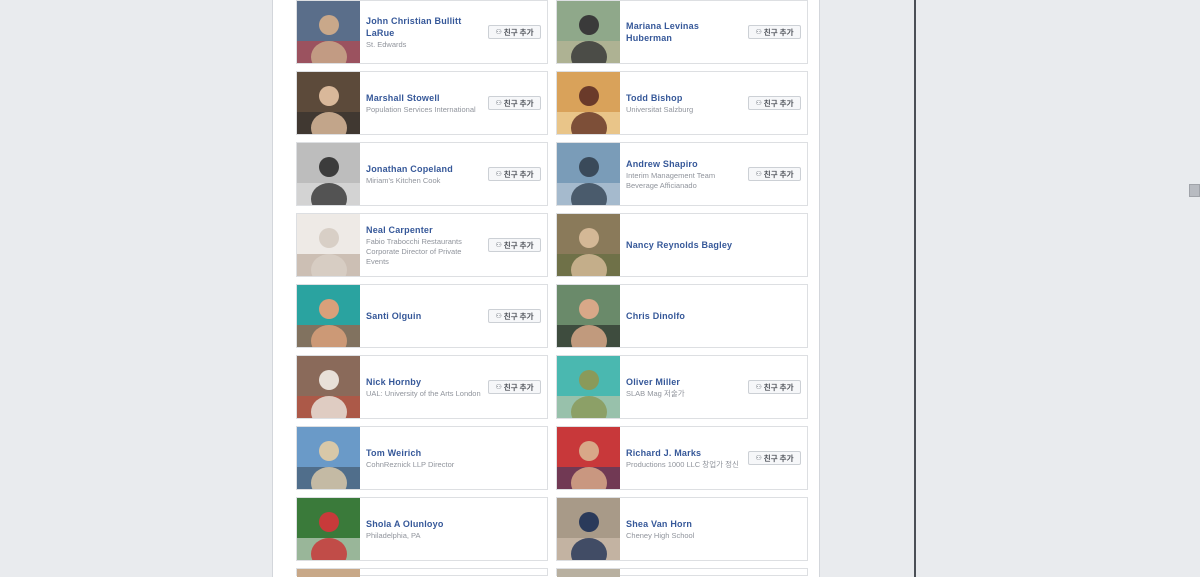  Describe the element at coordinates (426, 169) in the screenshot. I see `friend-name-link: Jonathan Copeland` at that location.